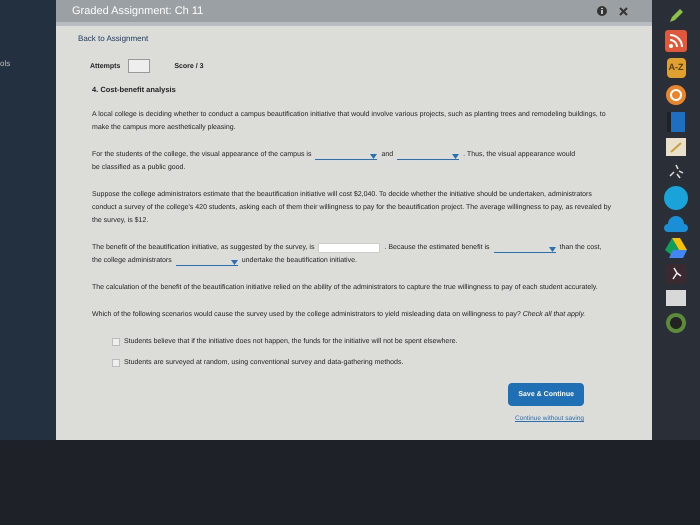  What do you see at coordinates (676, 248) in the screenshot?
I see `triangle-icon` at bounding box center [676, 248].